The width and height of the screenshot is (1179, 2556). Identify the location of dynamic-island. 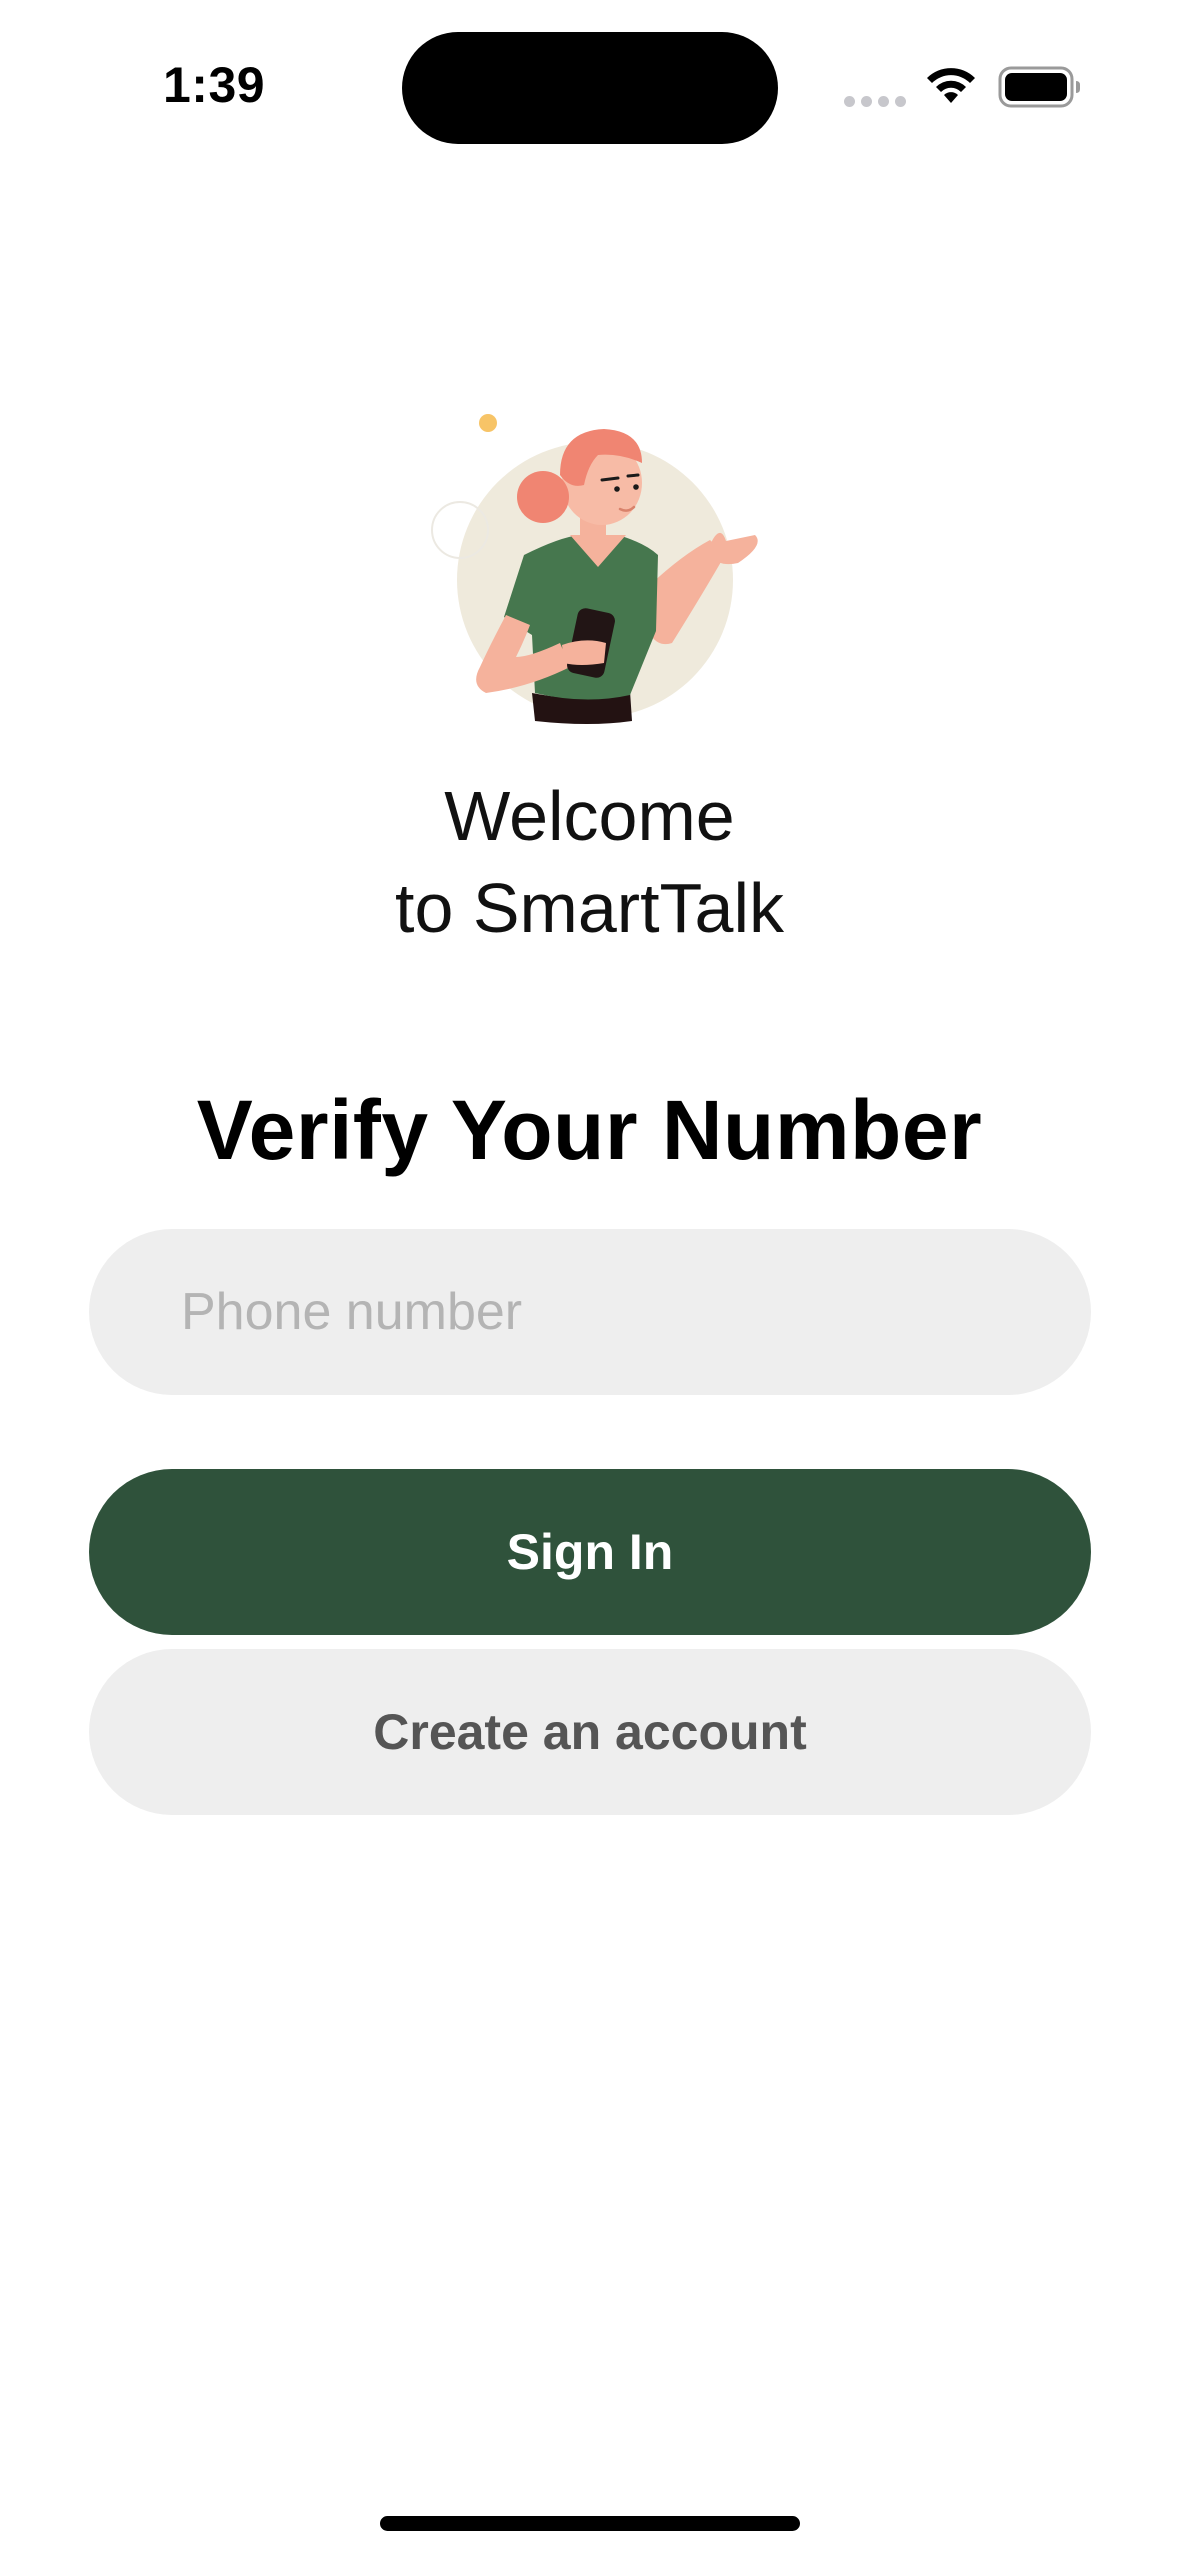
(590, 88).